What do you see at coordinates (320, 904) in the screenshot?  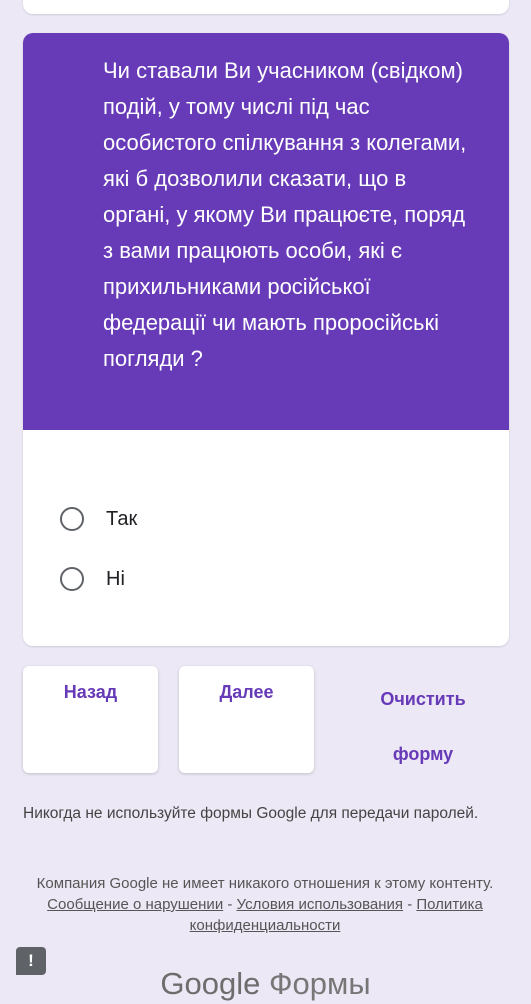 I see `terms-link: Условия использования` at bounding box center [320, 904].